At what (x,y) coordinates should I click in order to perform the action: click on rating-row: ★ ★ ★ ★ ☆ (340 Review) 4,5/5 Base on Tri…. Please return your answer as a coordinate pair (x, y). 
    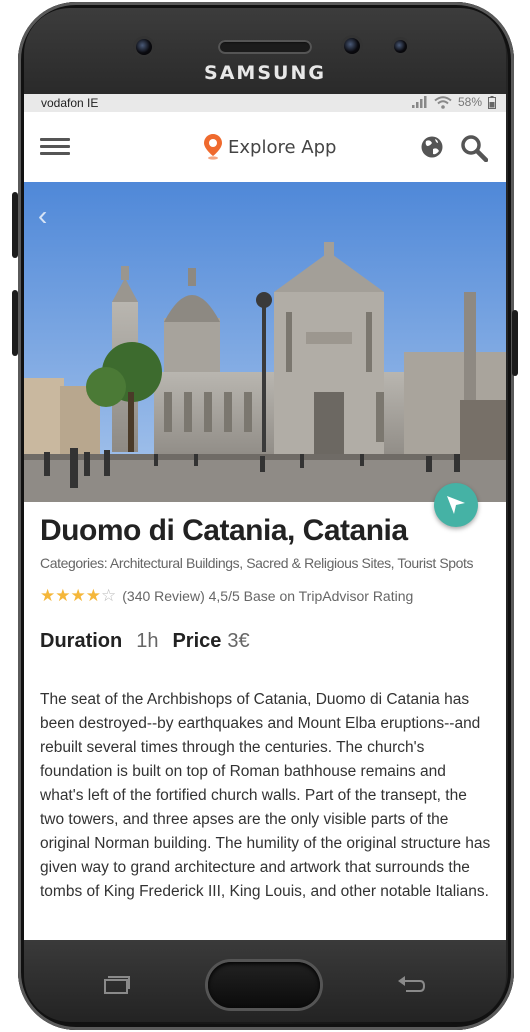
    Looking at the image, I should click on (226, 595).